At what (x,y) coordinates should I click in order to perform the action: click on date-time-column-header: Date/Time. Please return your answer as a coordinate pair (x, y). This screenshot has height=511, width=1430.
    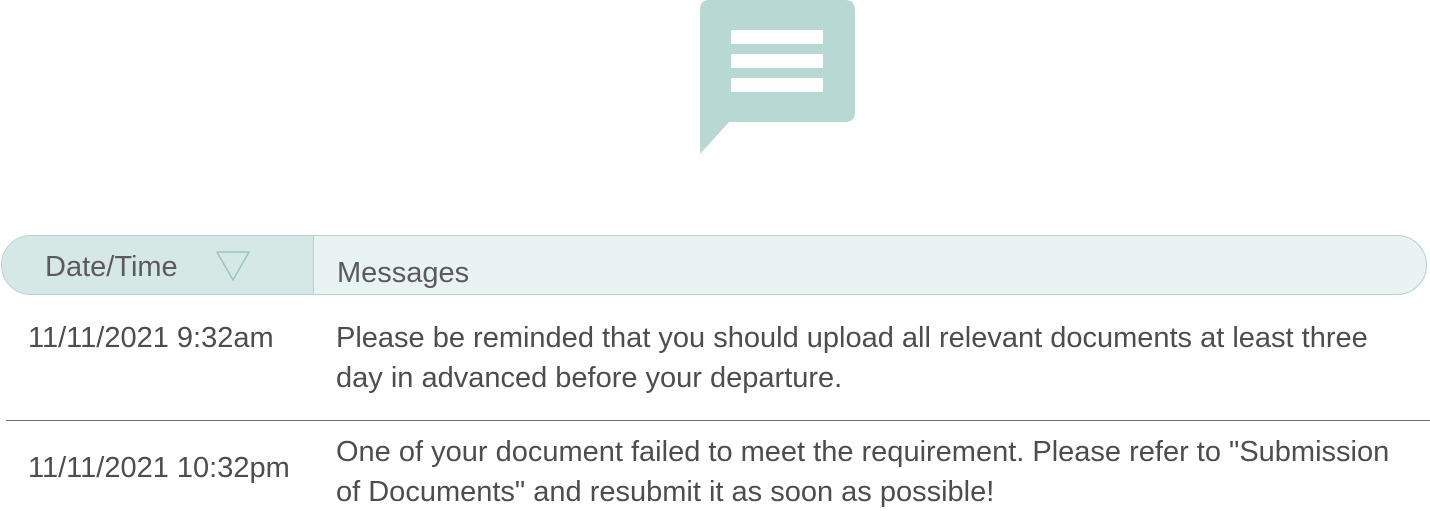
    Looking at the image, I should click on (158, 265).